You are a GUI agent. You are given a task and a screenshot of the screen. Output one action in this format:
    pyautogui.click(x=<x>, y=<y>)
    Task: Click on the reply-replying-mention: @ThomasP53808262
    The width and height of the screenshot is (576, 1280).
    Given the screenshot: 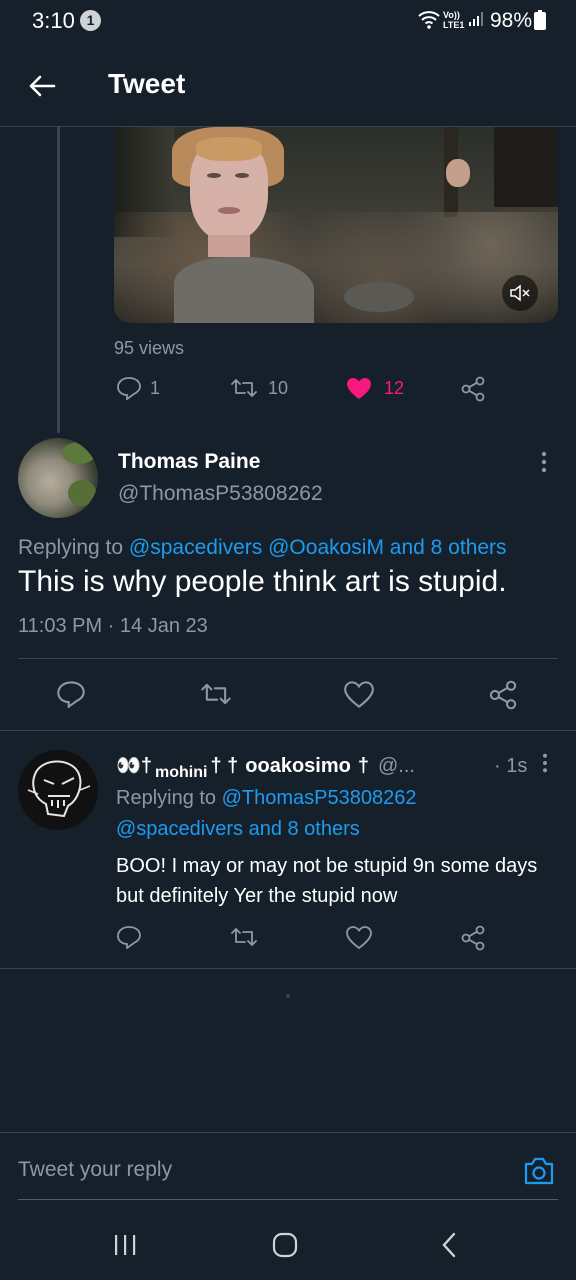 What is the action you would take?
    pyautogui.click(x=319, y=798)
    